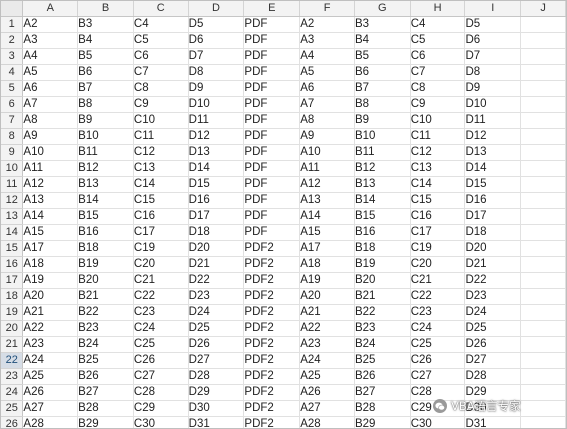  What do you see at coordinates (216, 24) in the screenshot?
I see `cell-d1: D5` at bounding box center [216, 24].